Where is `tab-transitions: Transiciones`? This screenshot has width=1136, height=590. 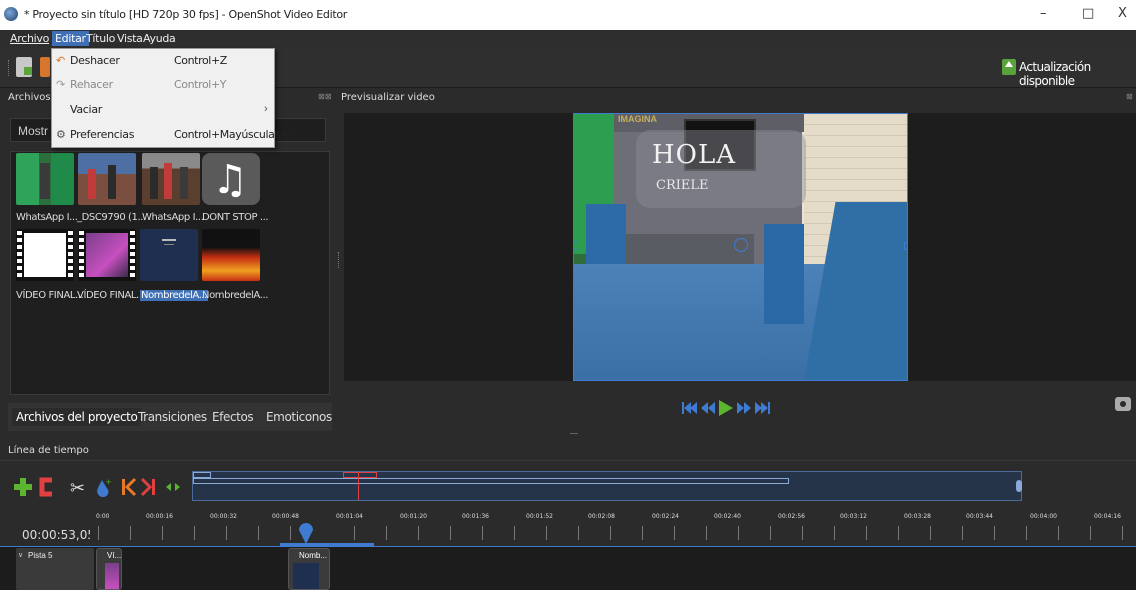 tab-transitions: Transiciones is located at coordinates (172, 417).